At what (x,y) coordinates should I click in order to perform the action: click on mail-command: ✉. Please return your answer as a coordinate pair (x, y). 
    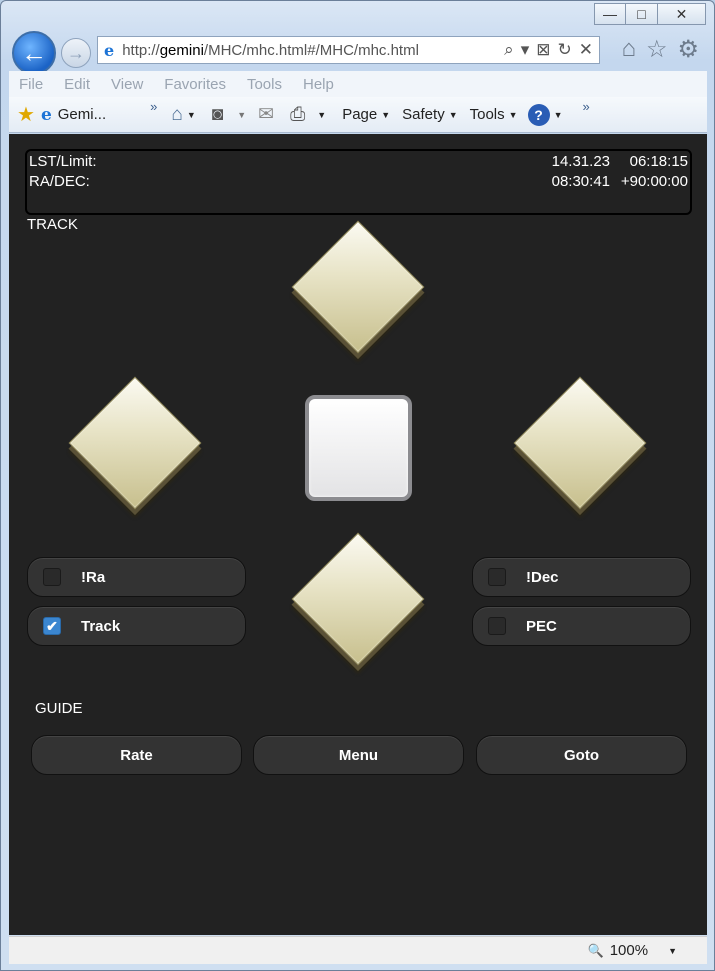
    Looking at the image, I should click on (266, 114).